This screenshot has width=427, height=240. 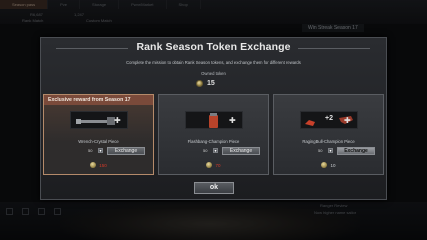 I want to click on owned-token-count: 15, so click(x=211, y=83).